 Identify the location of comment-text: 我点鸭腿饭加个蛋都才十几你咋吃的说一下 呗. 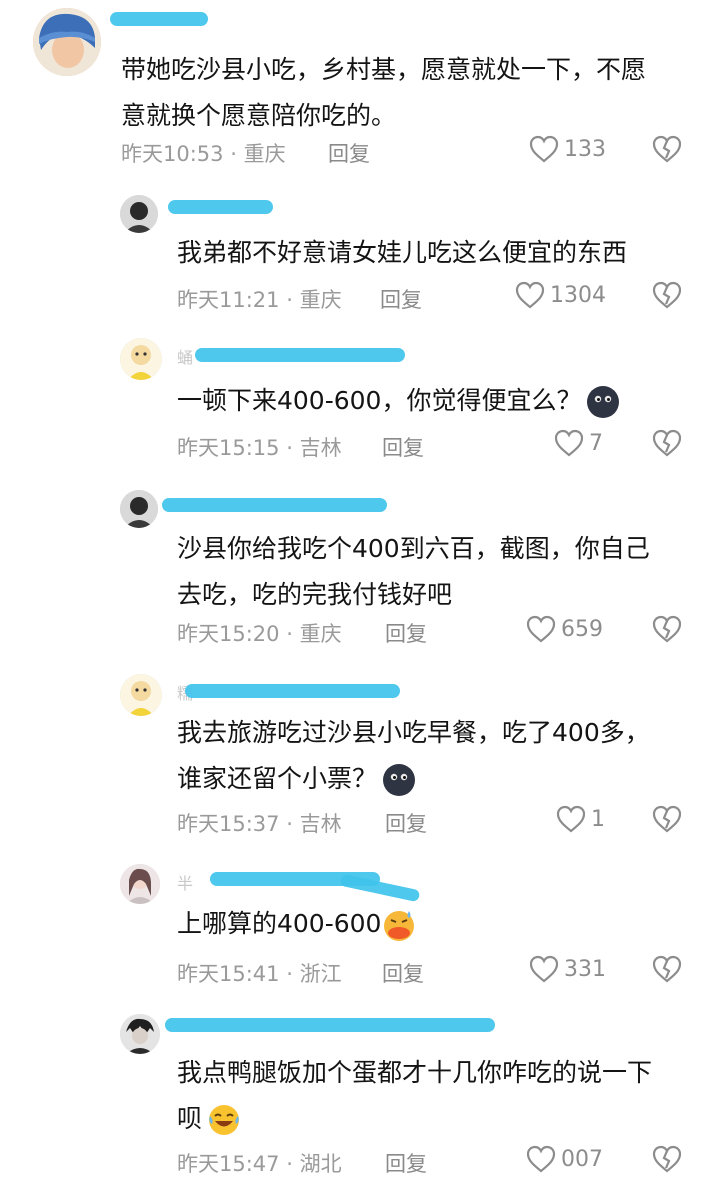
(414, 1096).